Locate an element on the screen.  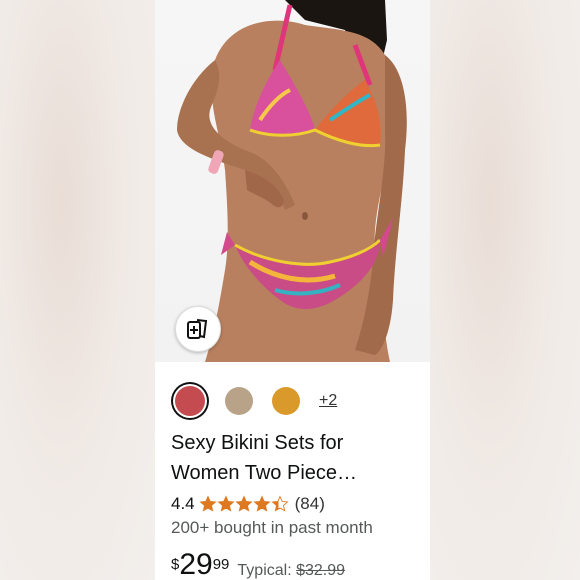
price-whole: 29 is located at coordinates (196, 564).